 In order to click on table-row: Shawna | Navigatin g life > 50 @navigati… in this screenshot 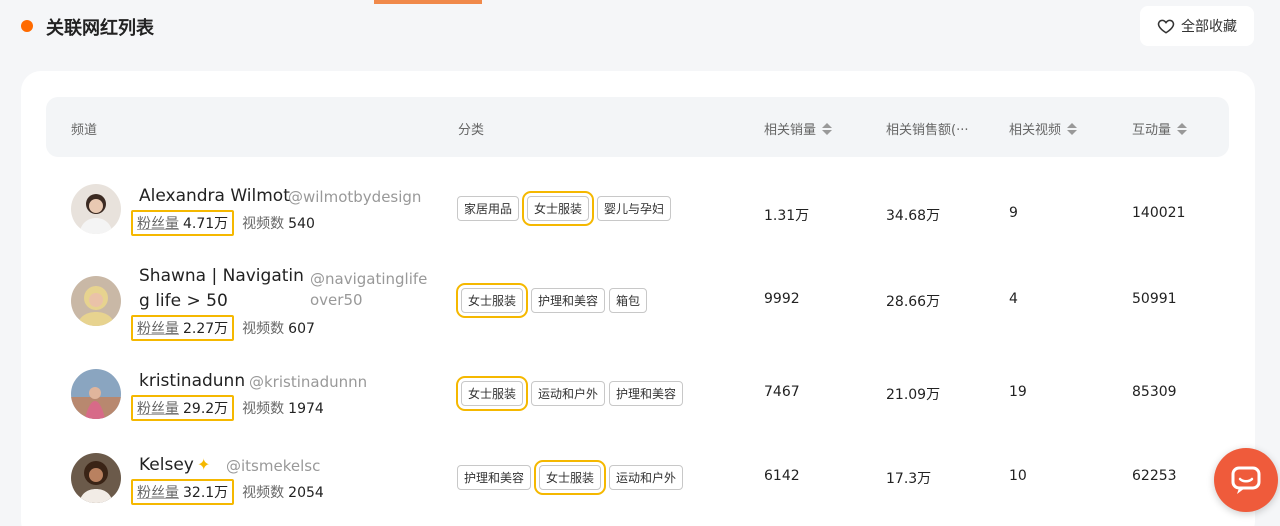, I will do `click(638, 301)`.